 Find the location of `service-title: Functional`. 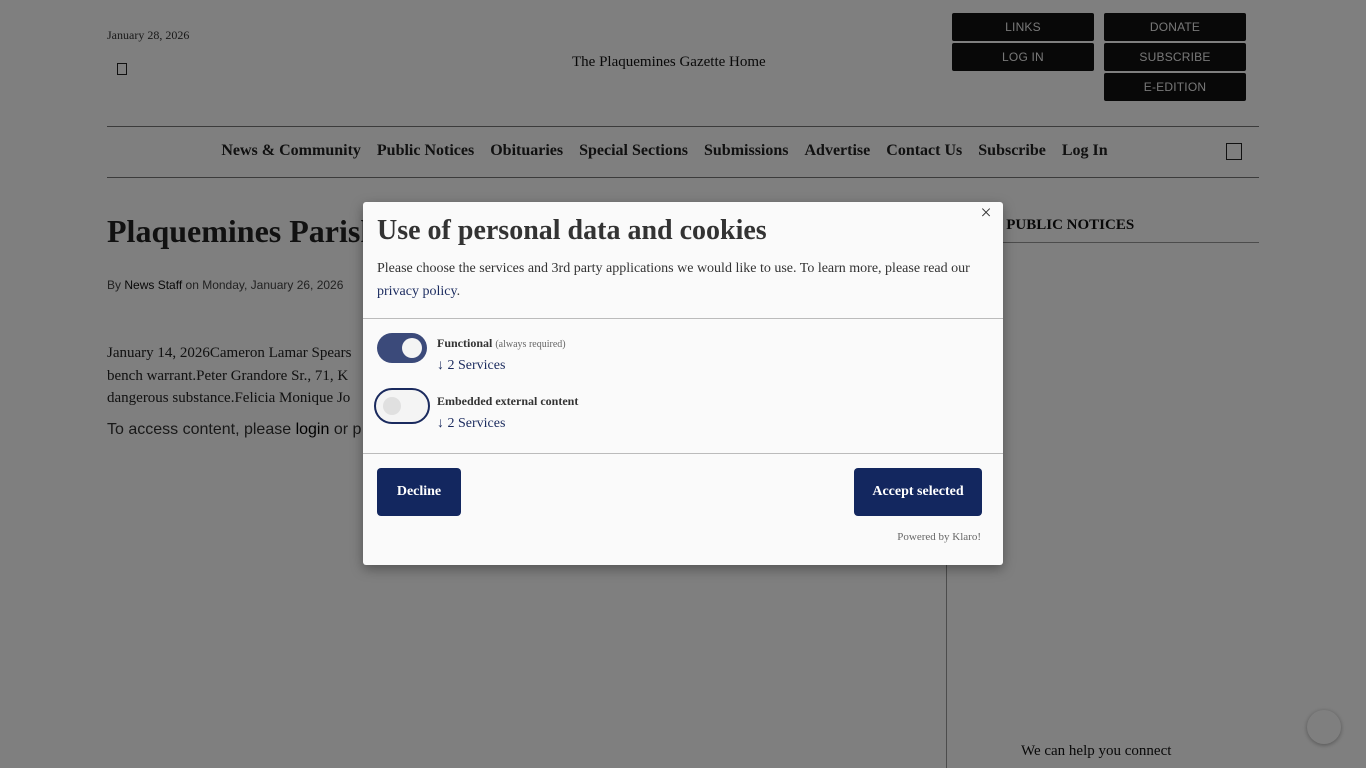

service-title: Functional is located at coordinates (465, 343).